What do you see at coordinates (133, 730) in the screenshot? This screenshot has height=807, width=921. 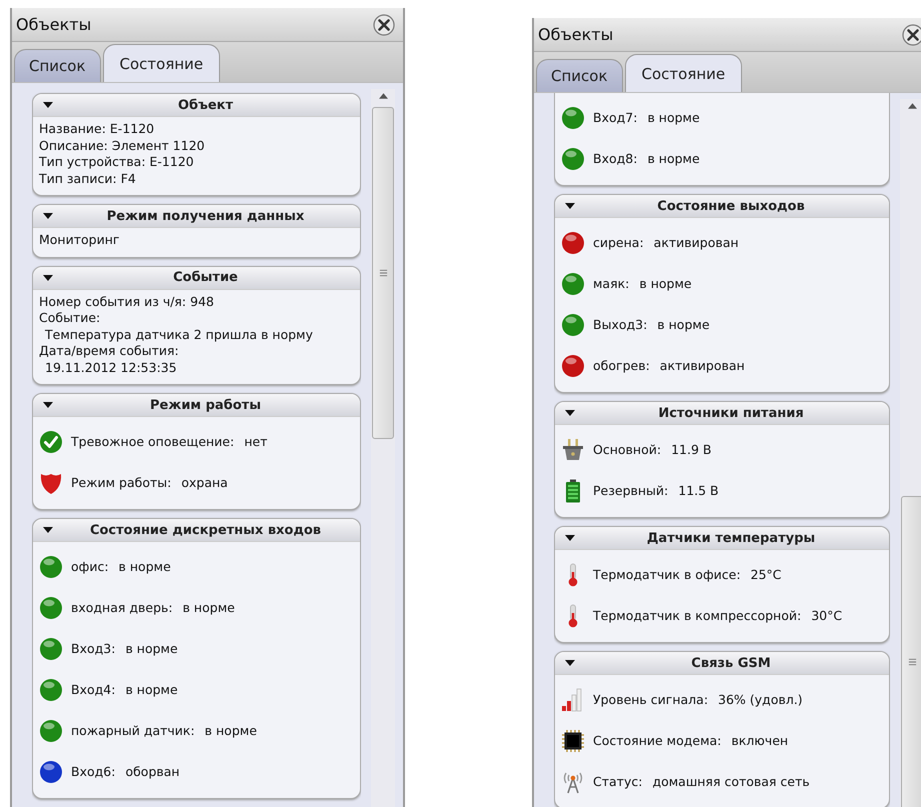 I see `status-label: пожарный датчик:` at bounding box center [133, 730].